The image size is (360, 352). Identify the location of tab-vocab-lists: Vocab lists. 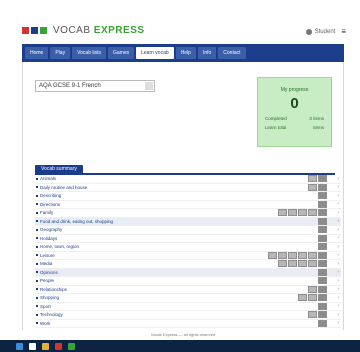
(89, 53).